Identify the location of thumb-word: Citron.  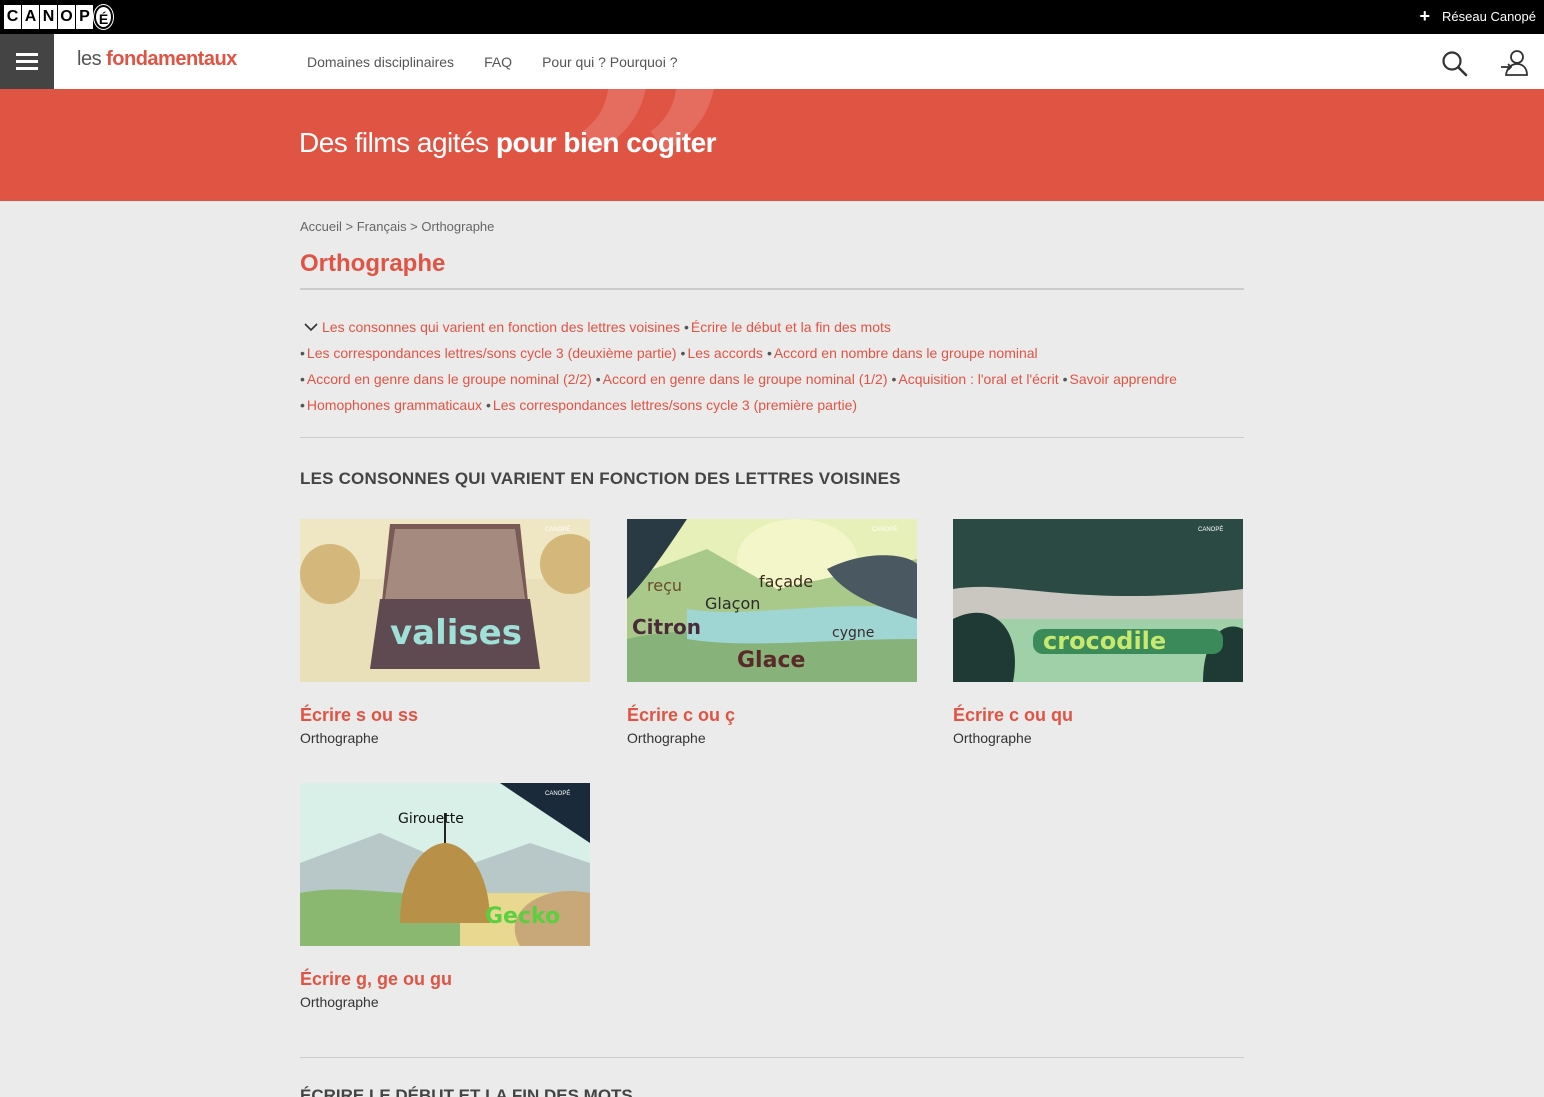
(666, 627).